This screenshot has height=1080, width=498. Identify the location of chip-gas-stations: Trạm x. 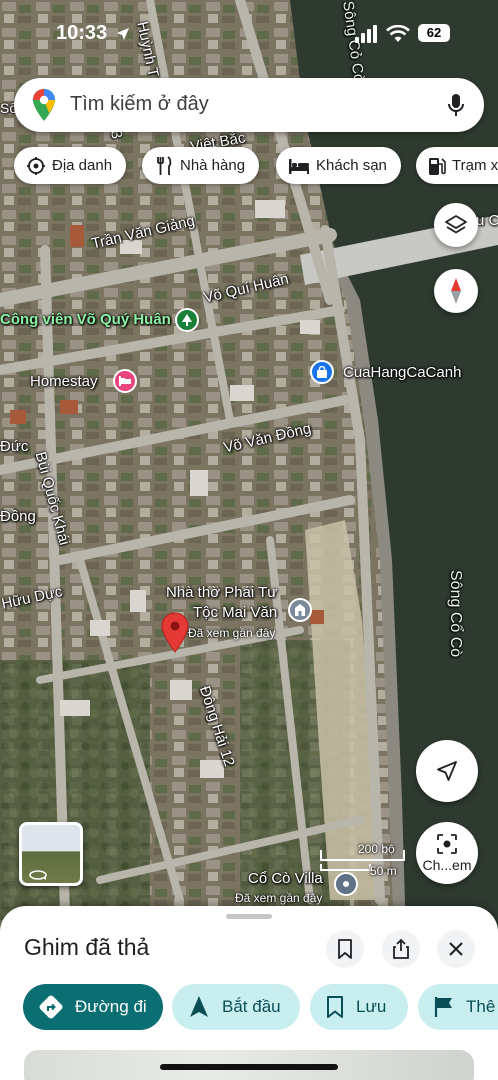
(457, 165).